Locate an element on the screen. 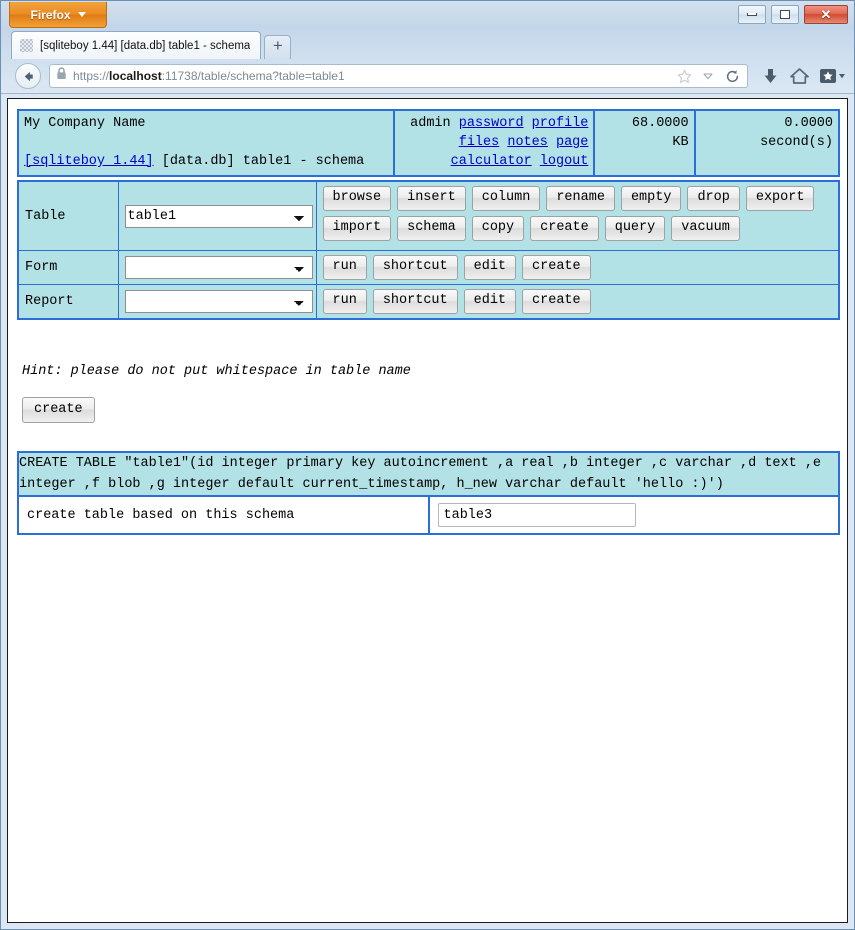 The width and height of the screenshot is (855, 930). close-button: ✕ is located at coordinates (826, 14).